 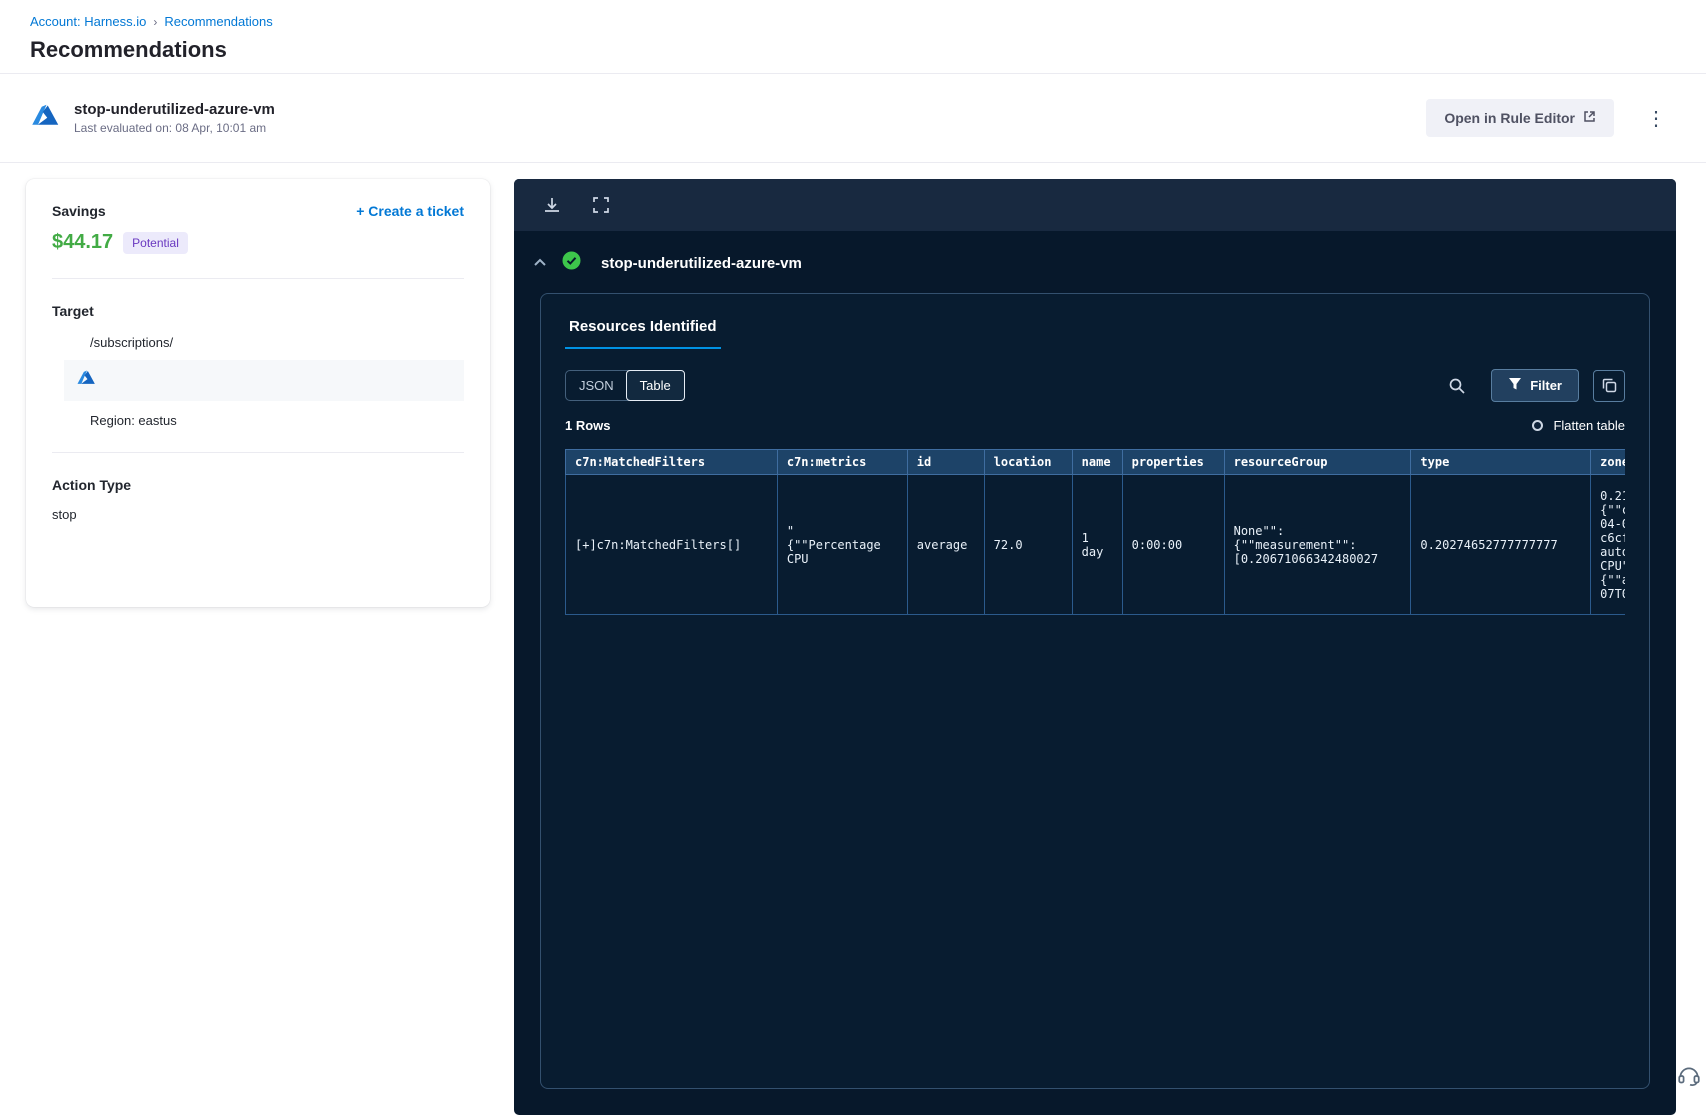 What do you see at coordinates (79, 211) in the screenshot?
I see `savings-label: Savings` at bounding box center [79, 211].